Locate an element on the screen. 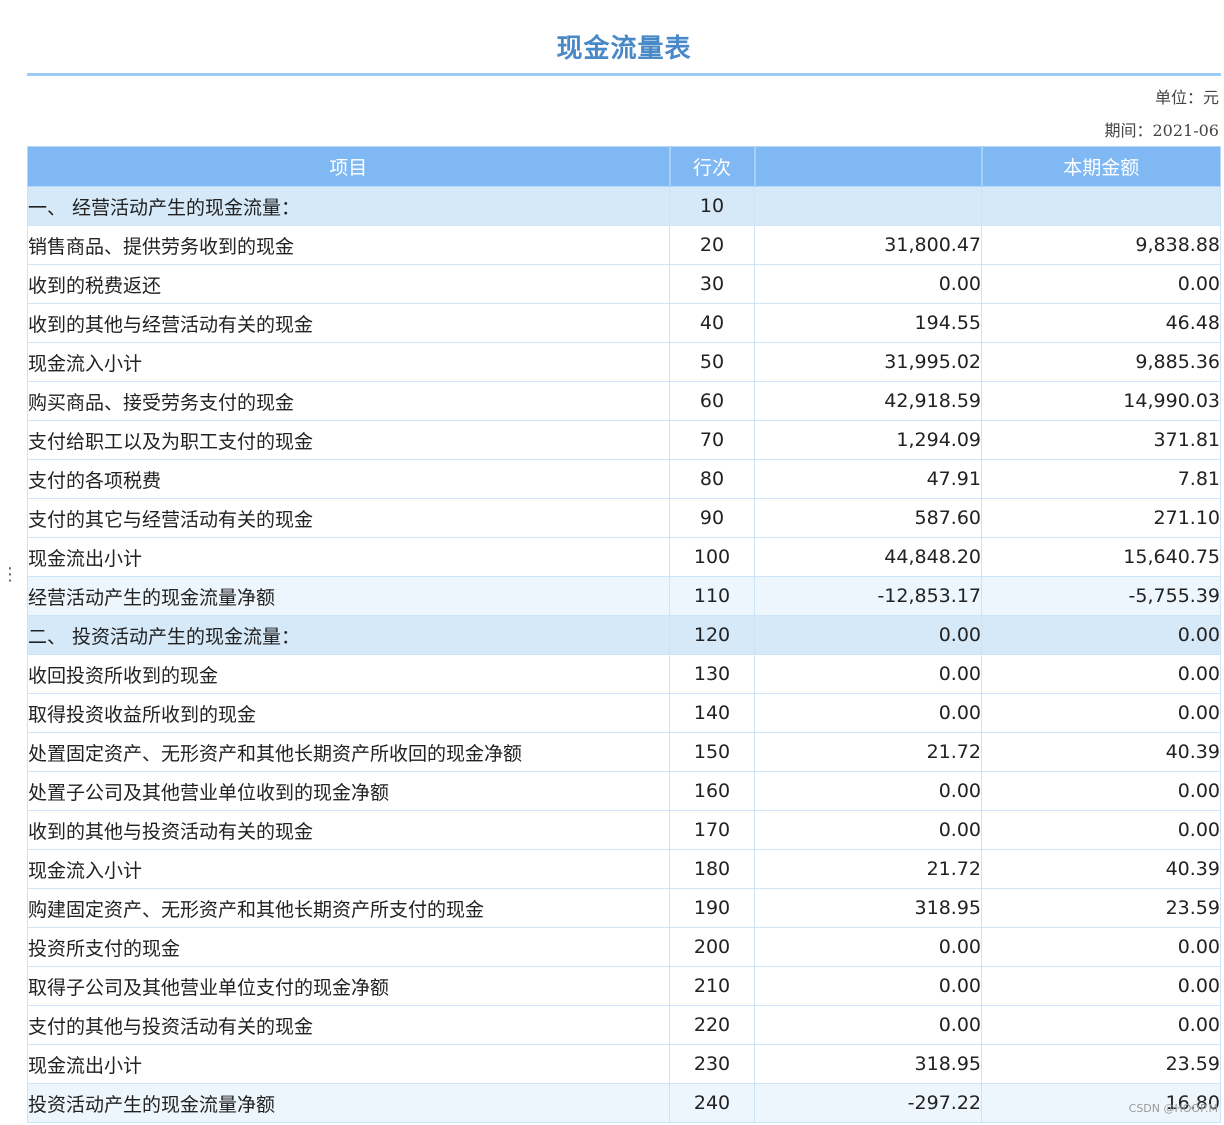  header-prior-amount is located at coordinates (868, 166).